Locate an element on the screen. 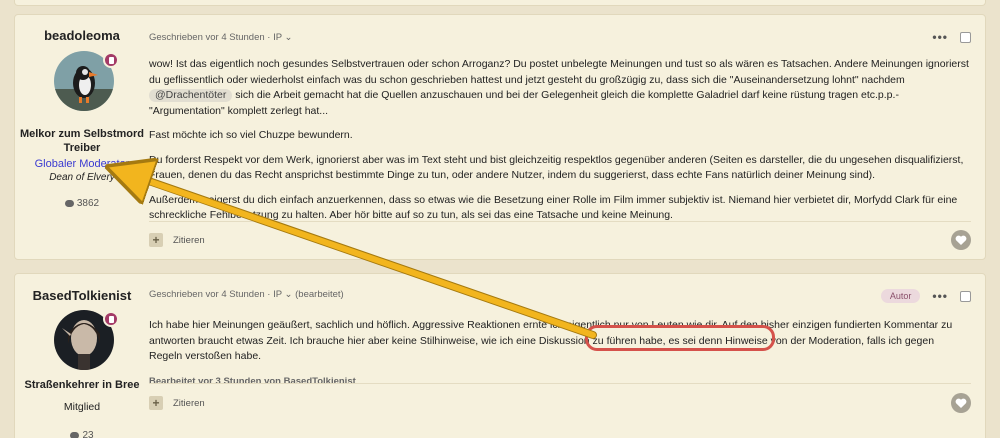 The width and height of the screenshot is (1000, 438). member-badge-icon is located at coordinates (111, 319).